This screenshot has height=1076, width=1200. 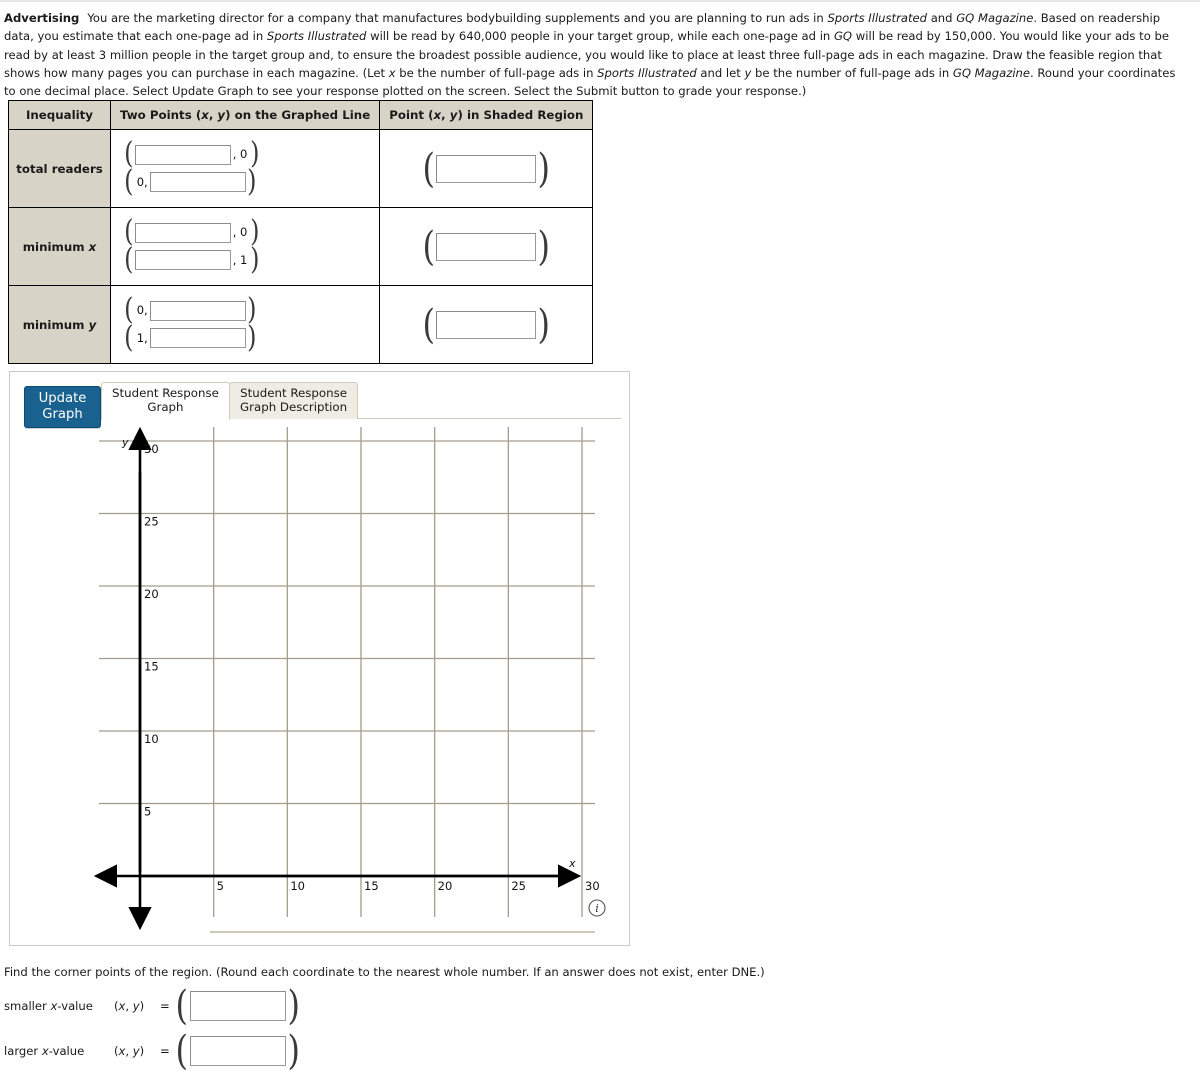 What do you see at coordinates (245, 115) in the screenshot?
I see `col-header-two-points: Two Points (x, y) on the Graphed Line` at bounding box center [245, 115].